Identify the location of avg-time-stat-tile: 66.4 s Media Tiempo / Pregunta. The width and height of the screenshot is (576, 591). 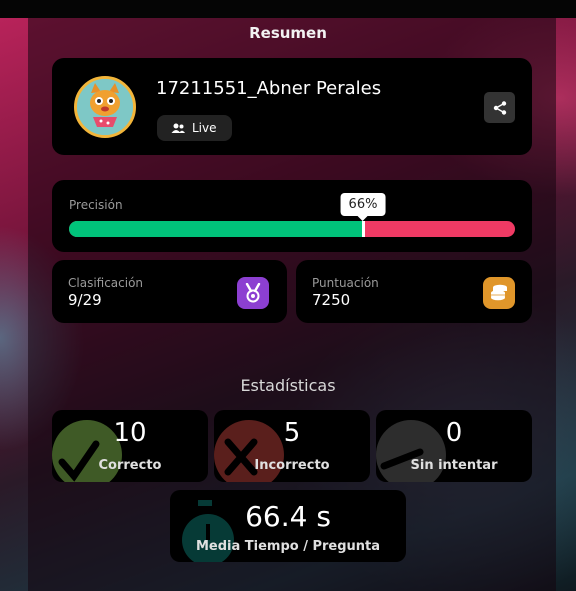
(288, 526).